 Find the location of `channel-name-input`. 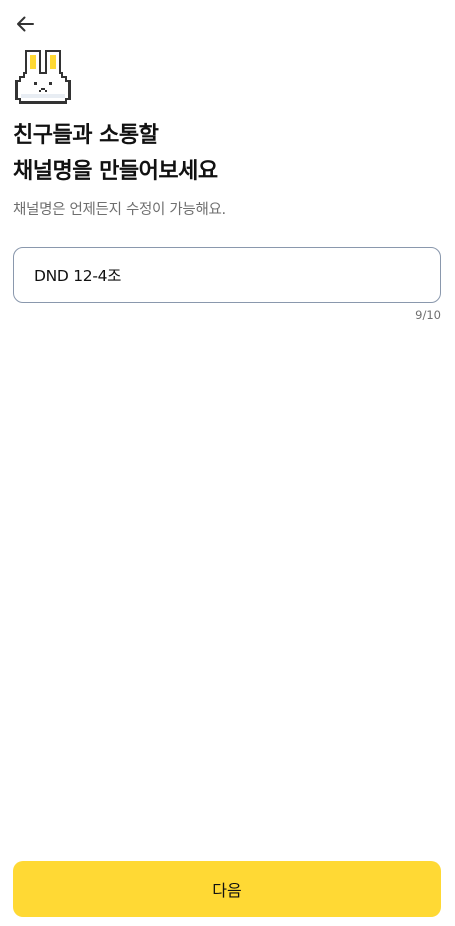

channel-name-input is located at coordinates (227, 275).